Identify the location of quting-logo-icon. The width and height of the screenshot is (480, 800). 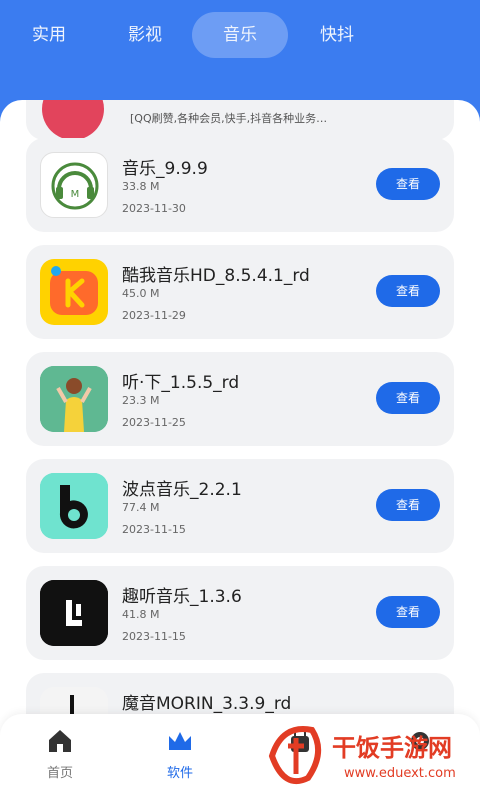
(74, 613).